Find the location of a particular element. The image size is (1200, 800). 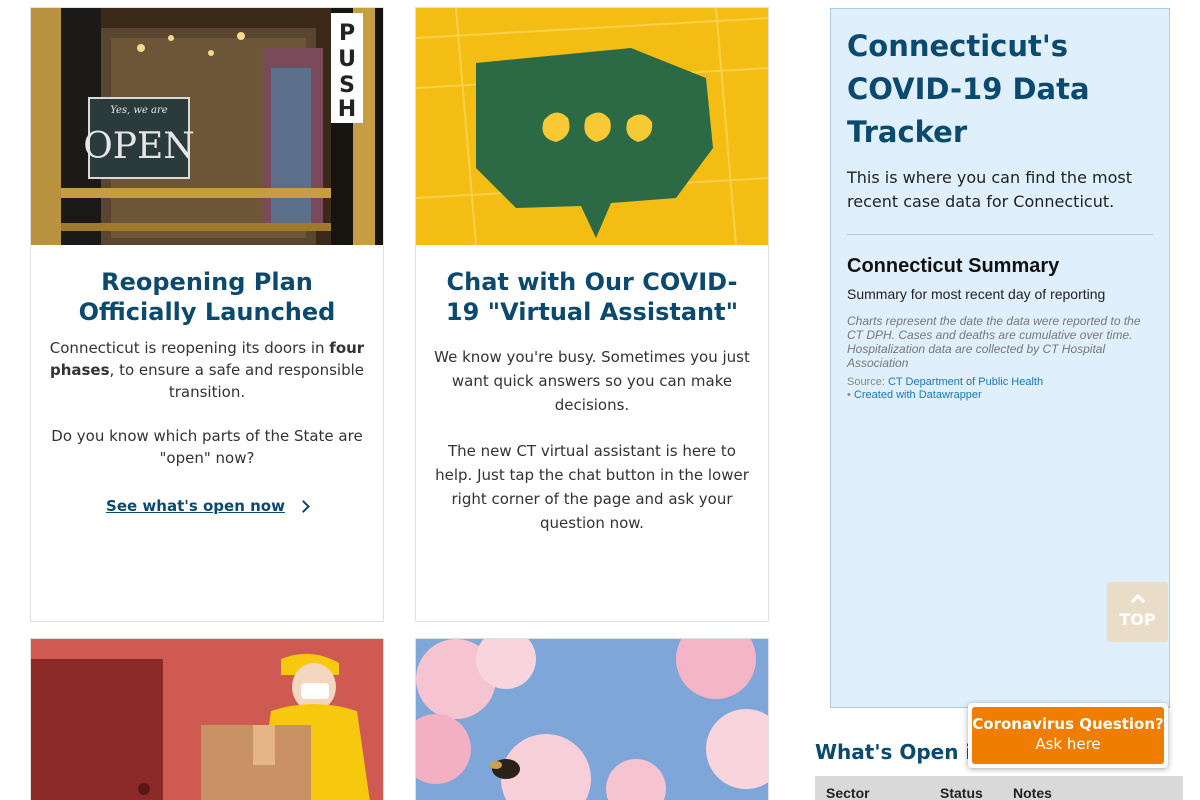

column-header-notes: Notes is located at coordinates (1032, 792).